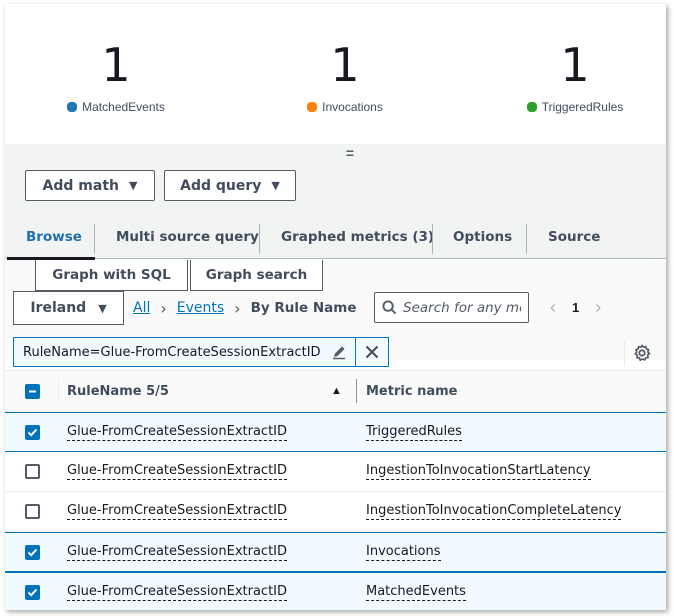  What do you see at coordinates (624, 353) in the screenshot?
I see `divider` at bounding box center [624, 353].